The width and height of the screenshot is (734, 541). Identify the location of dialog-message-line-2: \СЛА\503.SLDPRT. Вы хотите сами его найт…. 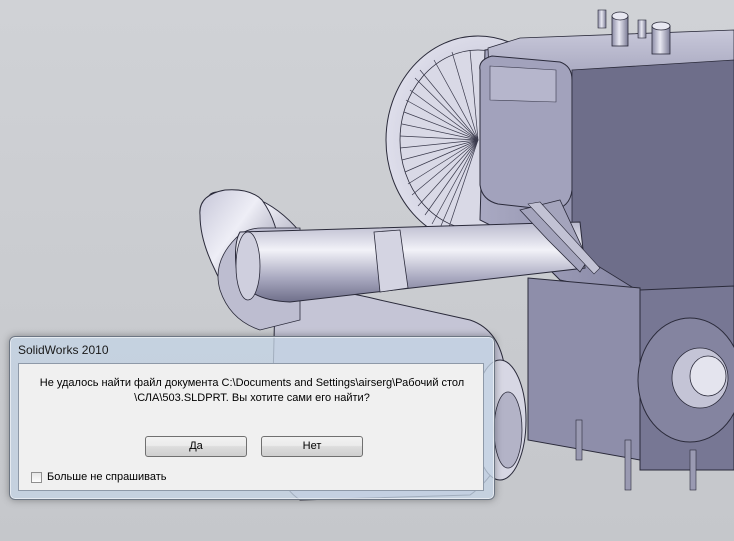
(252, 398).